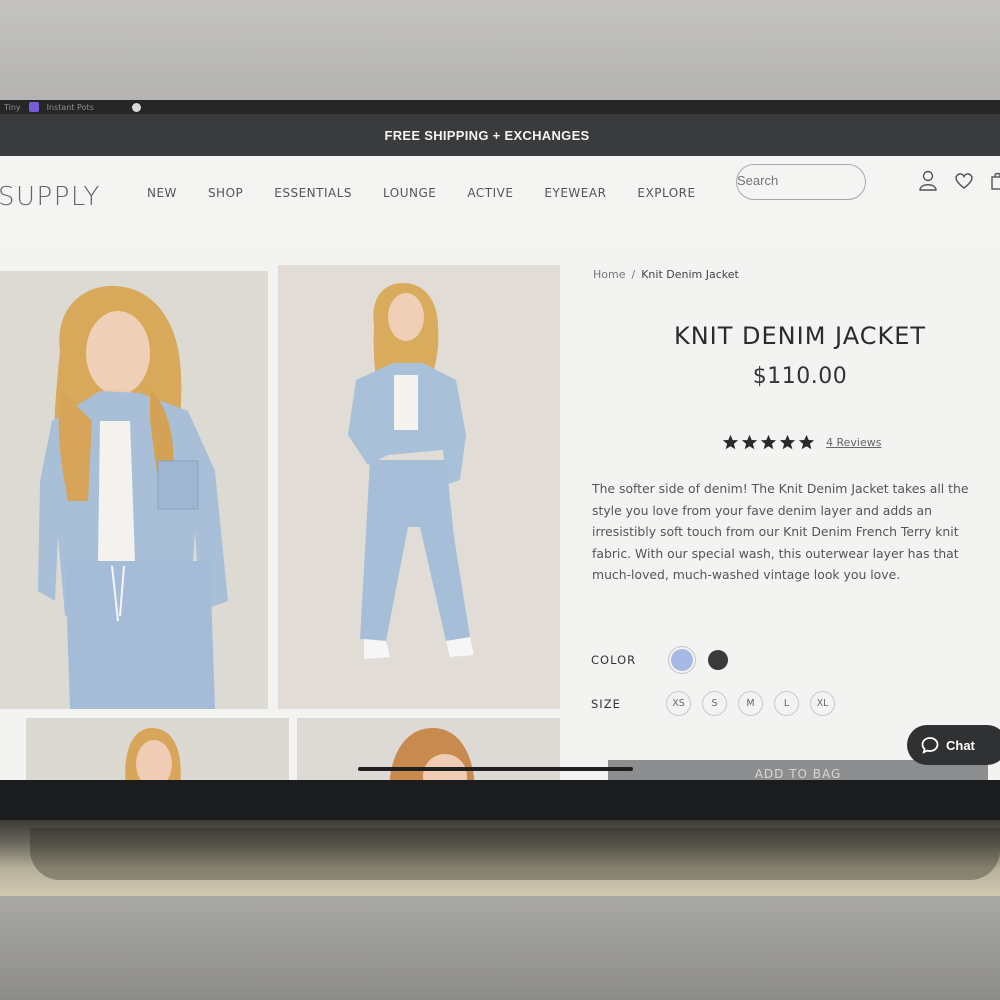 The width and height of the screenshot is (1000, 1000). Describe the element at coordinates (490, 193) in the screenshot. I see `nav-item-active: ACTIVE` at that location.